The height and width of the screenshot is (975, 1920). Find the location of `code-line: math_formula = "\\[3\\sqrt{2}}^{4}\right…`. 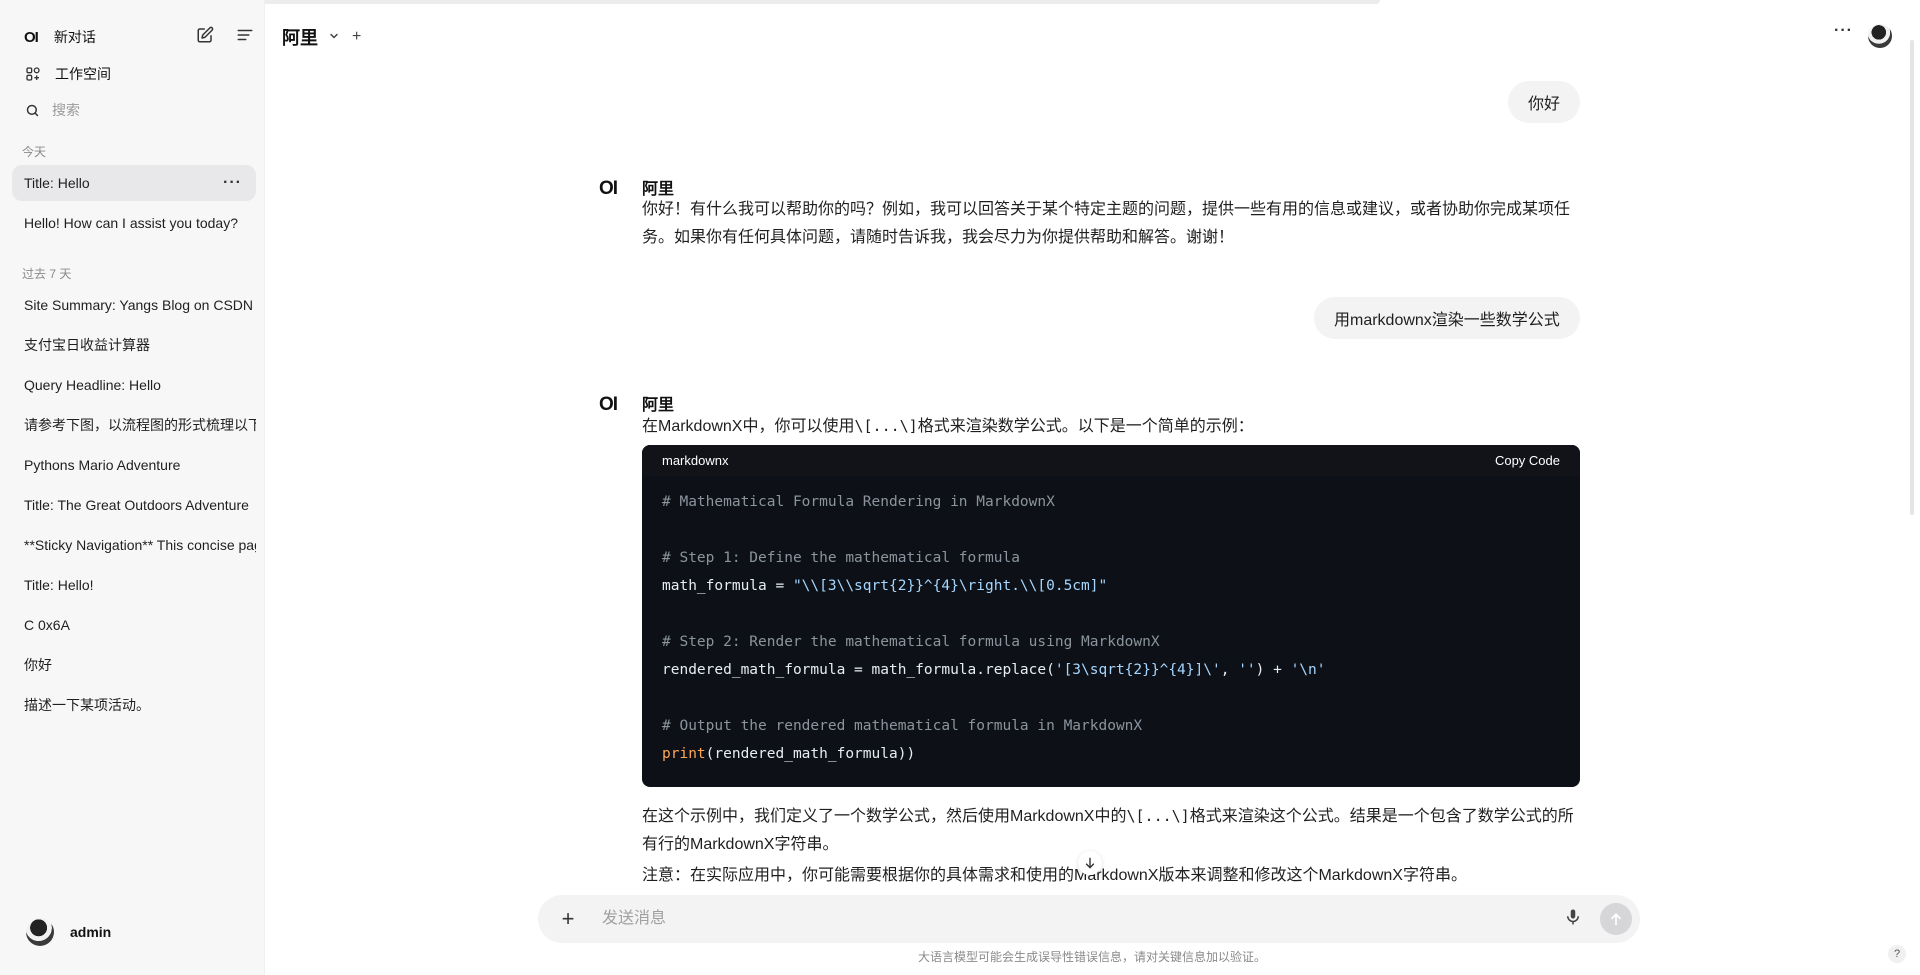

code-line: math_formula = "\\[3\\sqrt{2}}^{4}\right… is located at coordinates (1111, 586).